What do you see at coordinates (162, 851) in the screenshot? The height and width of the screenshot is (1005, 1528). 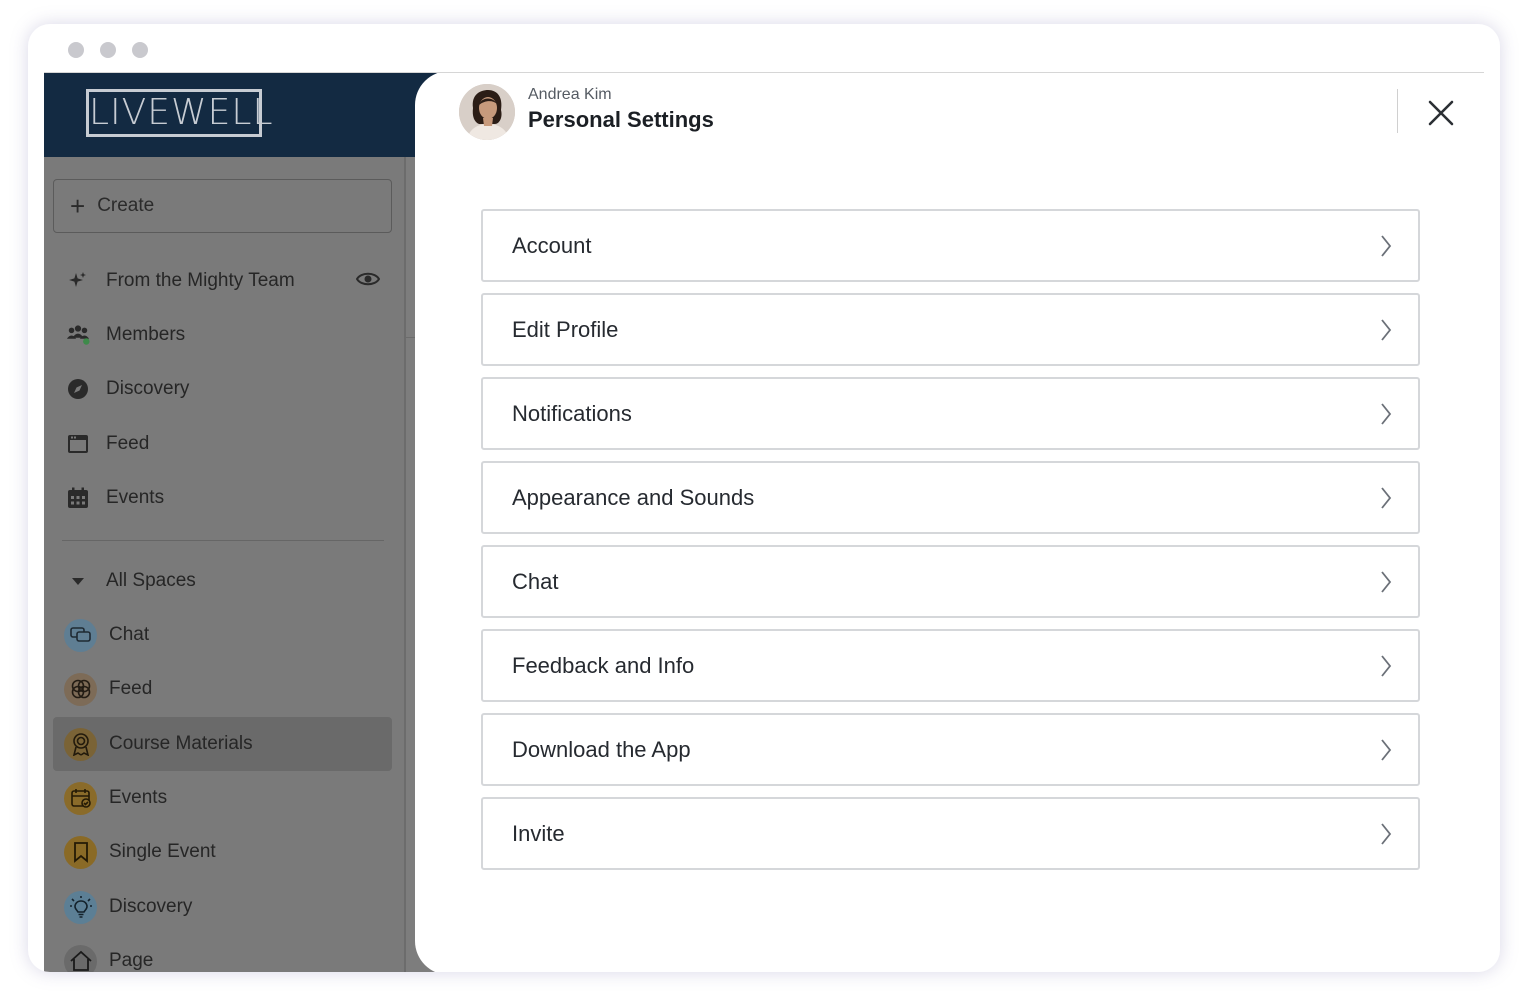 I see `space-item-label: Single Event` at bounding box center [162, 851].